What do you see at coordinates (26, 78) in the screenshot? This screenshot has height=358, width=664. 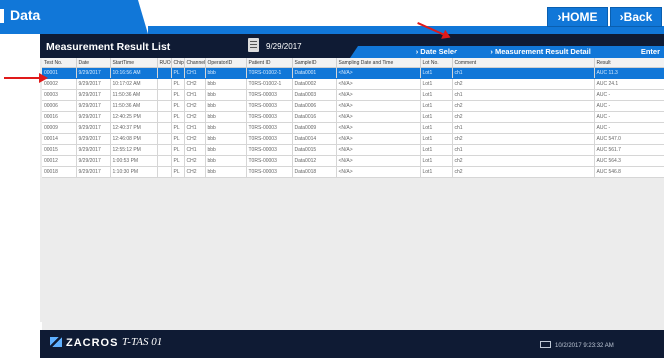 I see `annotation-arrow-icon` at bounding box center [26, 78].